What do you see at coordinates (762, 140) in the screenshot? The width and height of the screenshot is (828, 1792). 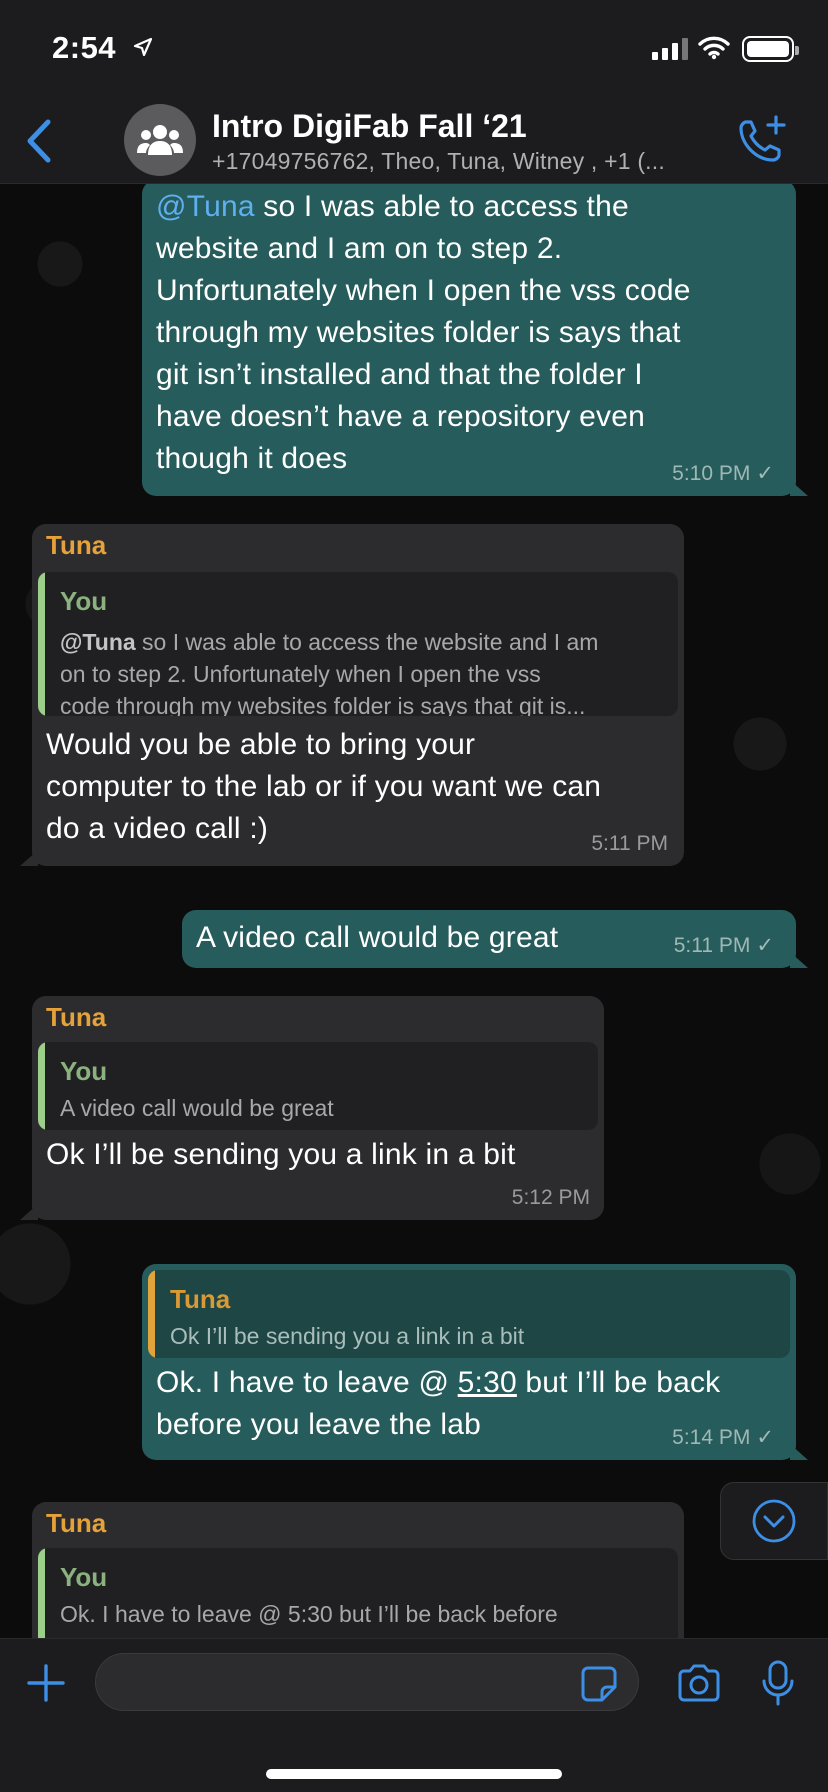 I see `add-call-icon` at bounding box center [762, 140].